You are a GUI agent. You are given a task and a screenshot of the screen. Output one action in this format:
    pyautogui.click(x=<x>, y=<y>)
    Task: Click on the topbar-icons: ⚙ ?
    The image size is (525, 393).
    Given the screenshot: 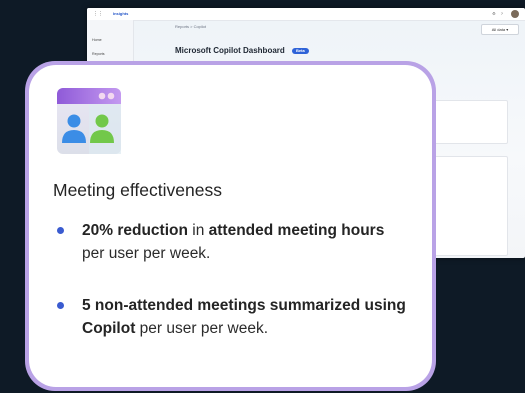 What is the action you would take?
    pyautogui.click(x=498, y=13)
    